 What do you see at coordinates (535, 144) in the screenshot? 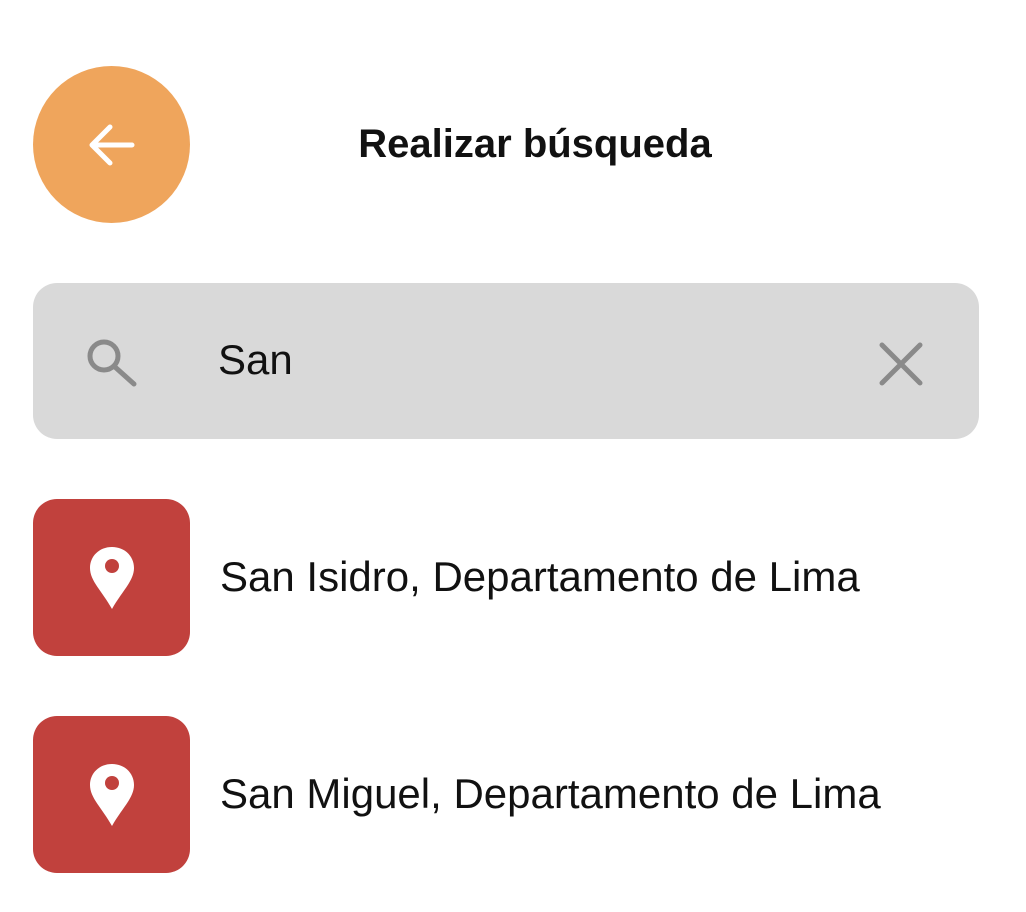
I see `page-title: Realizar búsqueda` at bounding box center [535, 144].